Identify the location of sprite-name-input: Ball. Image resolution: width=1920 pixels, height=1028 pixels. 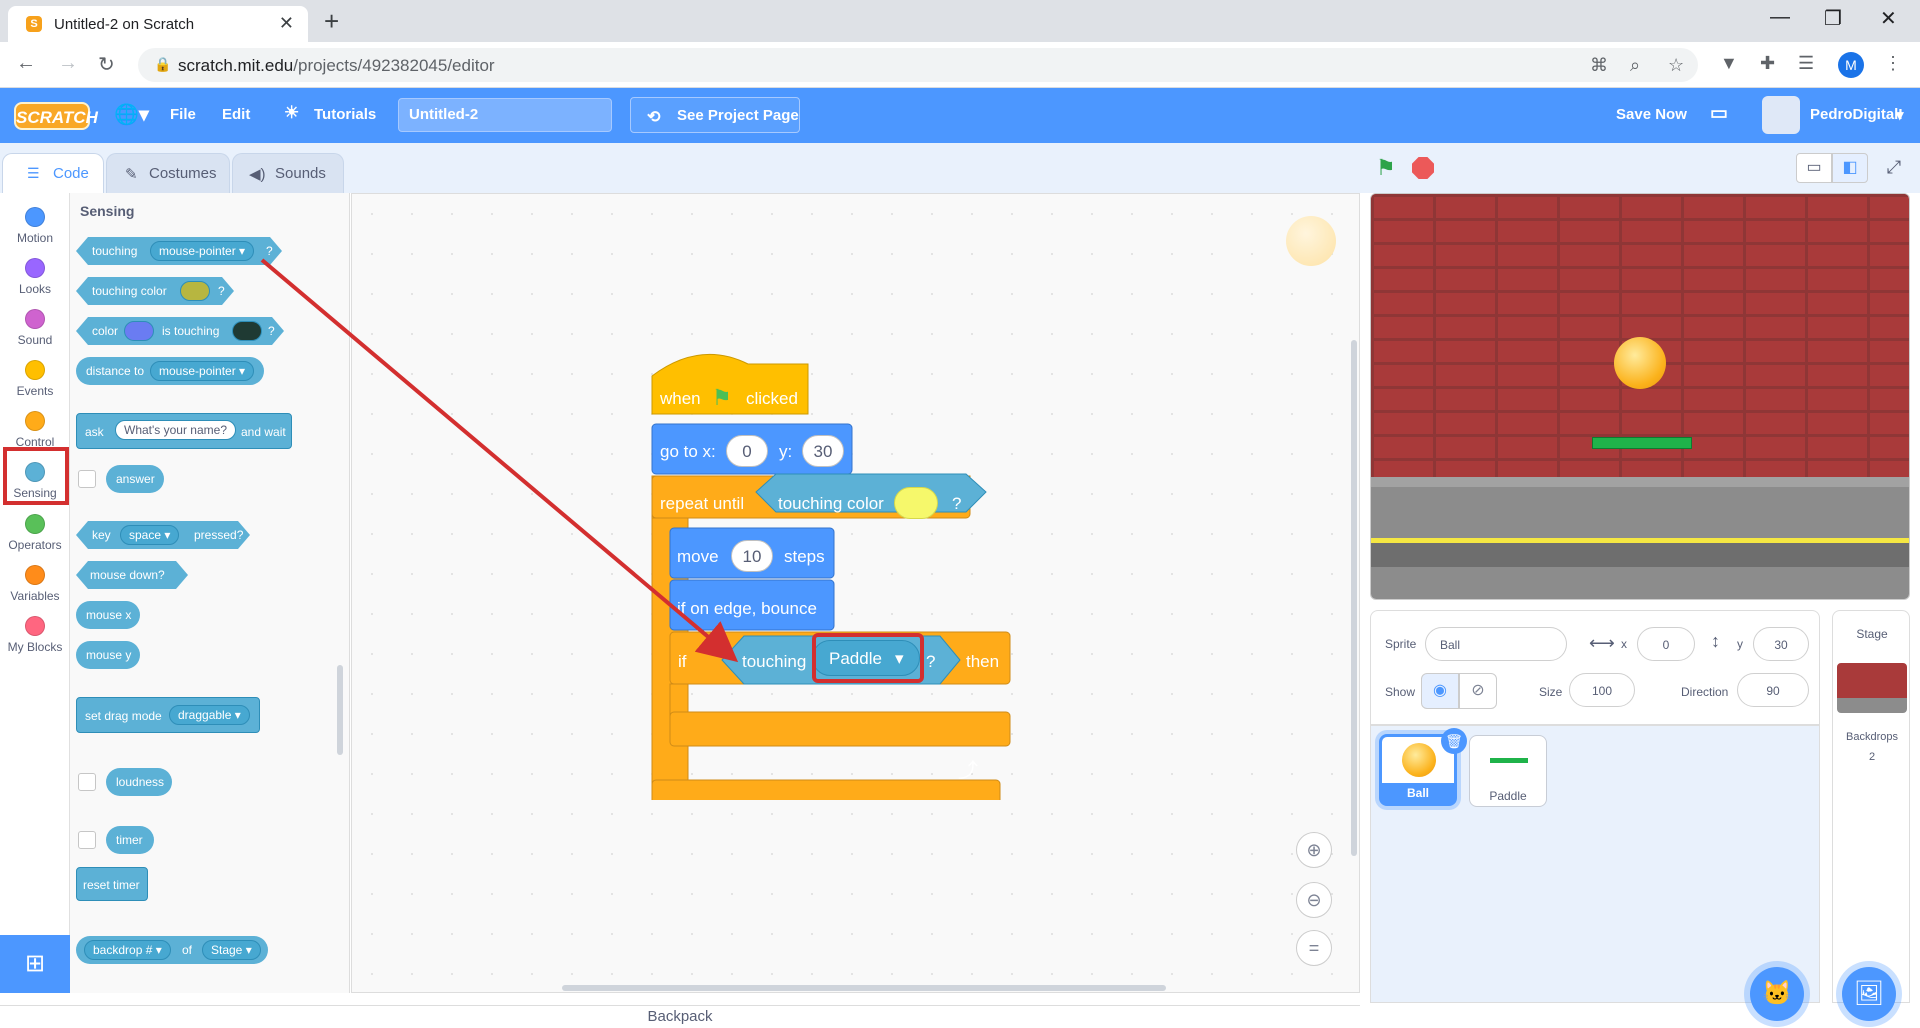
(1496, 644).